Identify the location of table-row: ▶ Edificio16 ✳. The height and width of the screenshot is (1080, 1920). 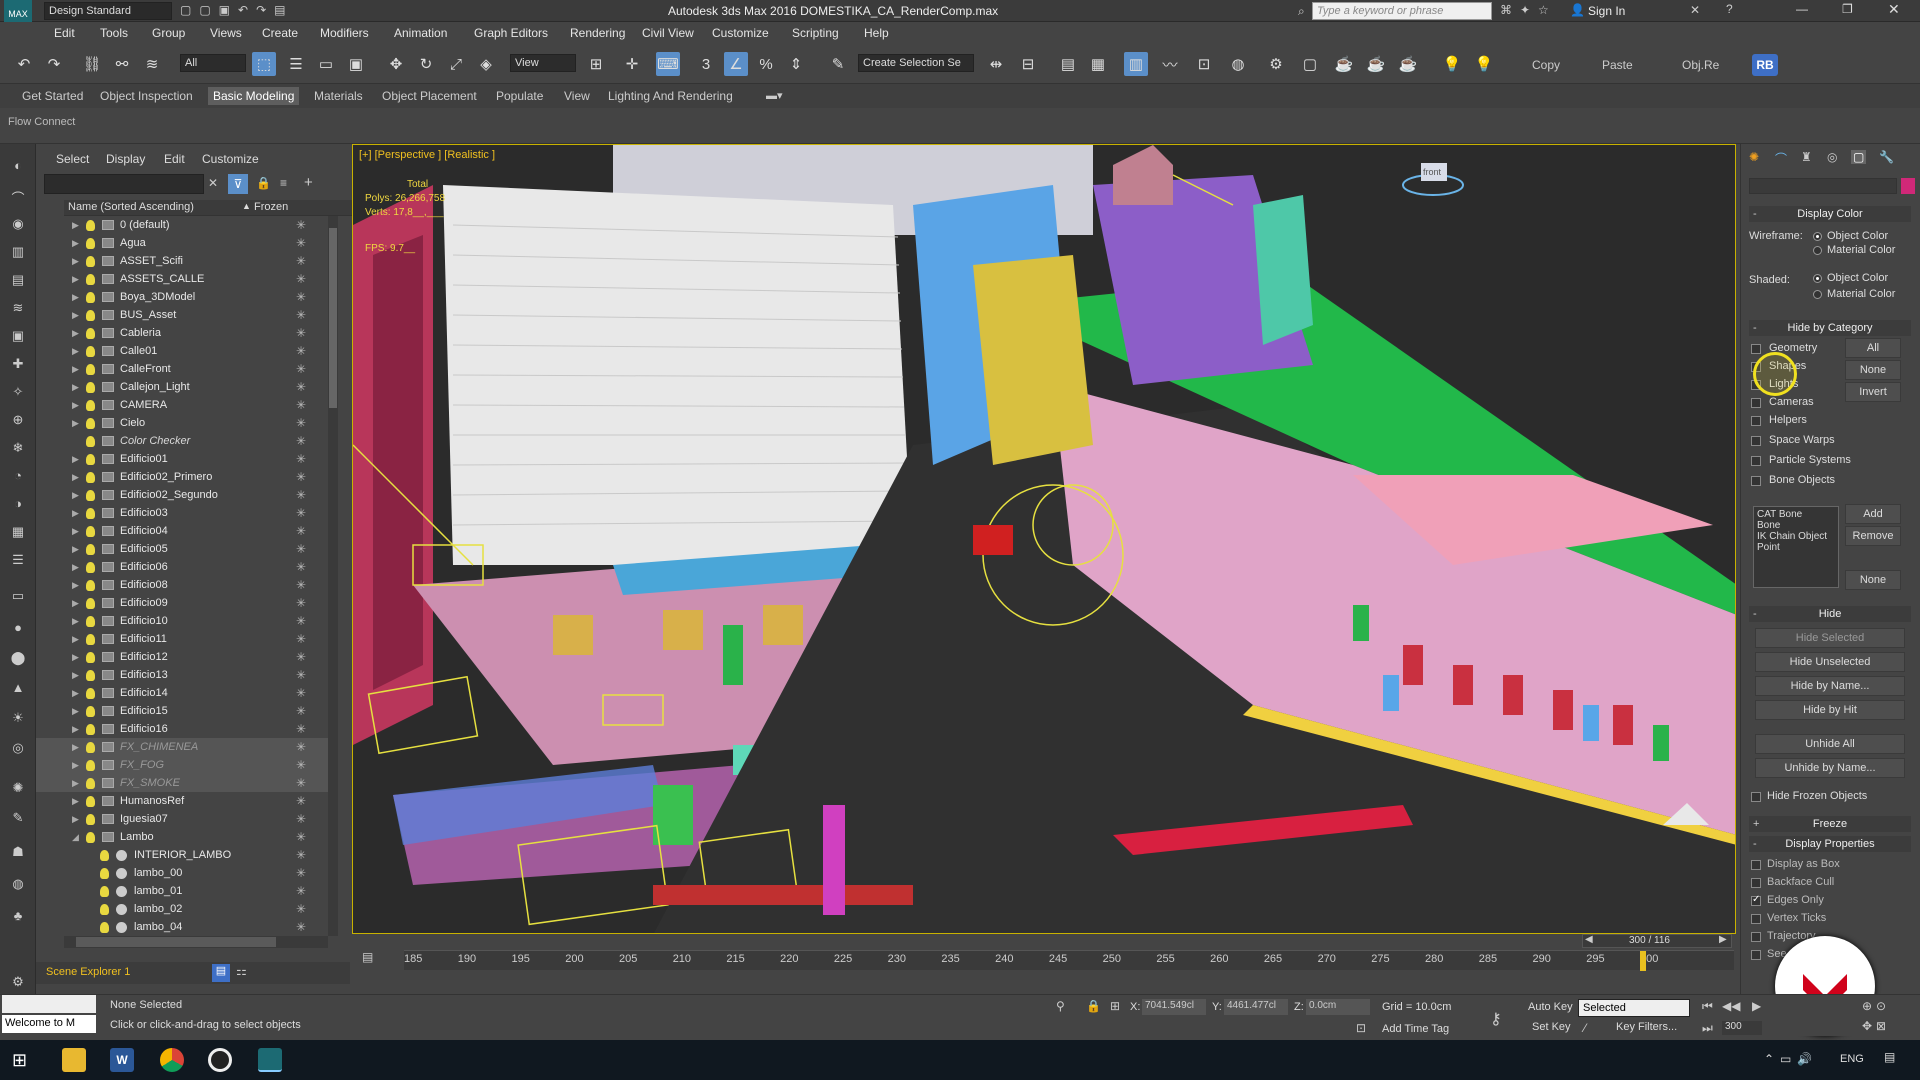
(182, 729).